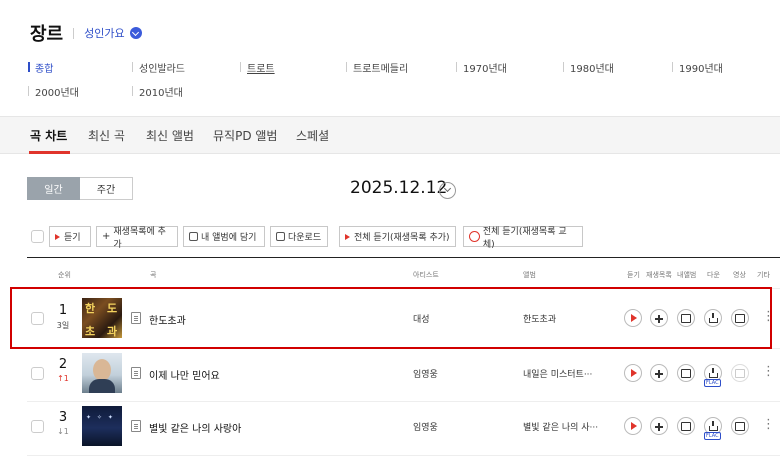 Image resolution: width=780 pixels, height=464 pixels. What do you see at coordinates (257, 67) in the screenshot?
I see `category-trot: 트로트` at bounding box center [257, 67].